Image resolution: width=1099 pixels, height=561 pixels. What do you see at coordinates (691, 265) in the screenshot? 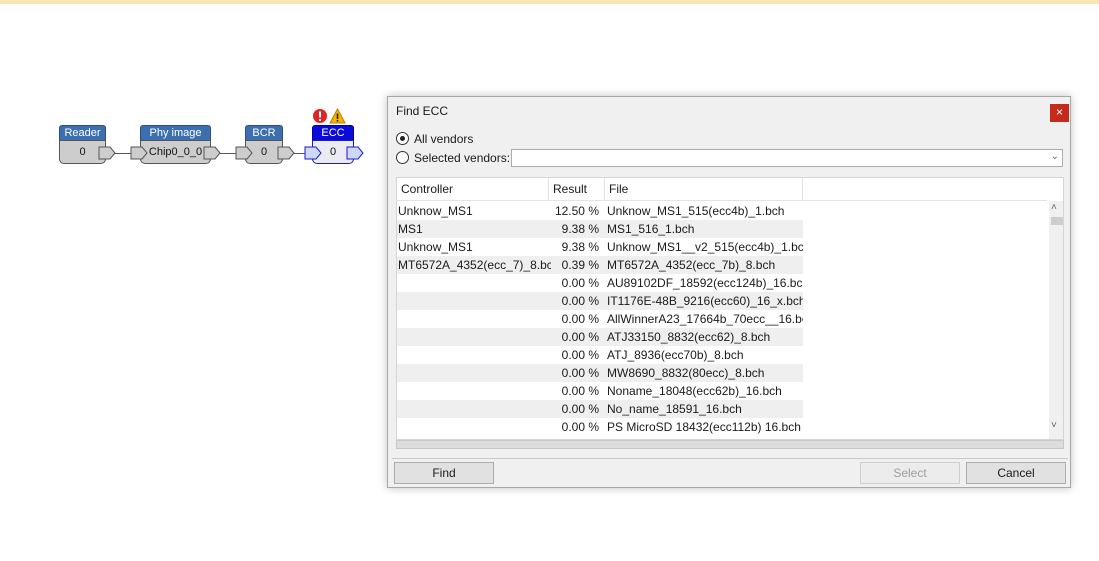
I see `cell-file: MT6572A_4352(ecc_7b)_8.bch` at bounding box center [691, 265].